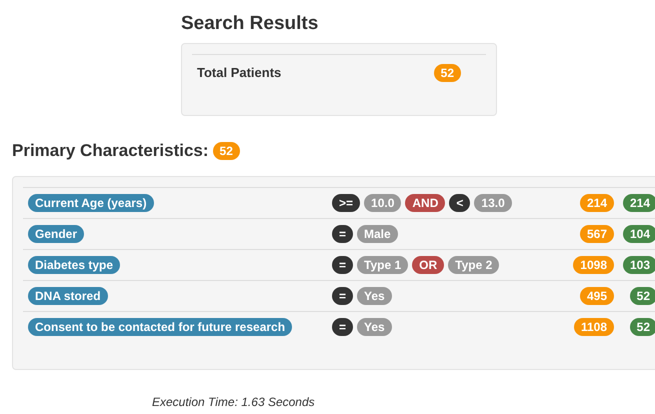  Describe the element at coordinates (474, 265) in the screenshot. I see `value-badge: Type 2` at that location.